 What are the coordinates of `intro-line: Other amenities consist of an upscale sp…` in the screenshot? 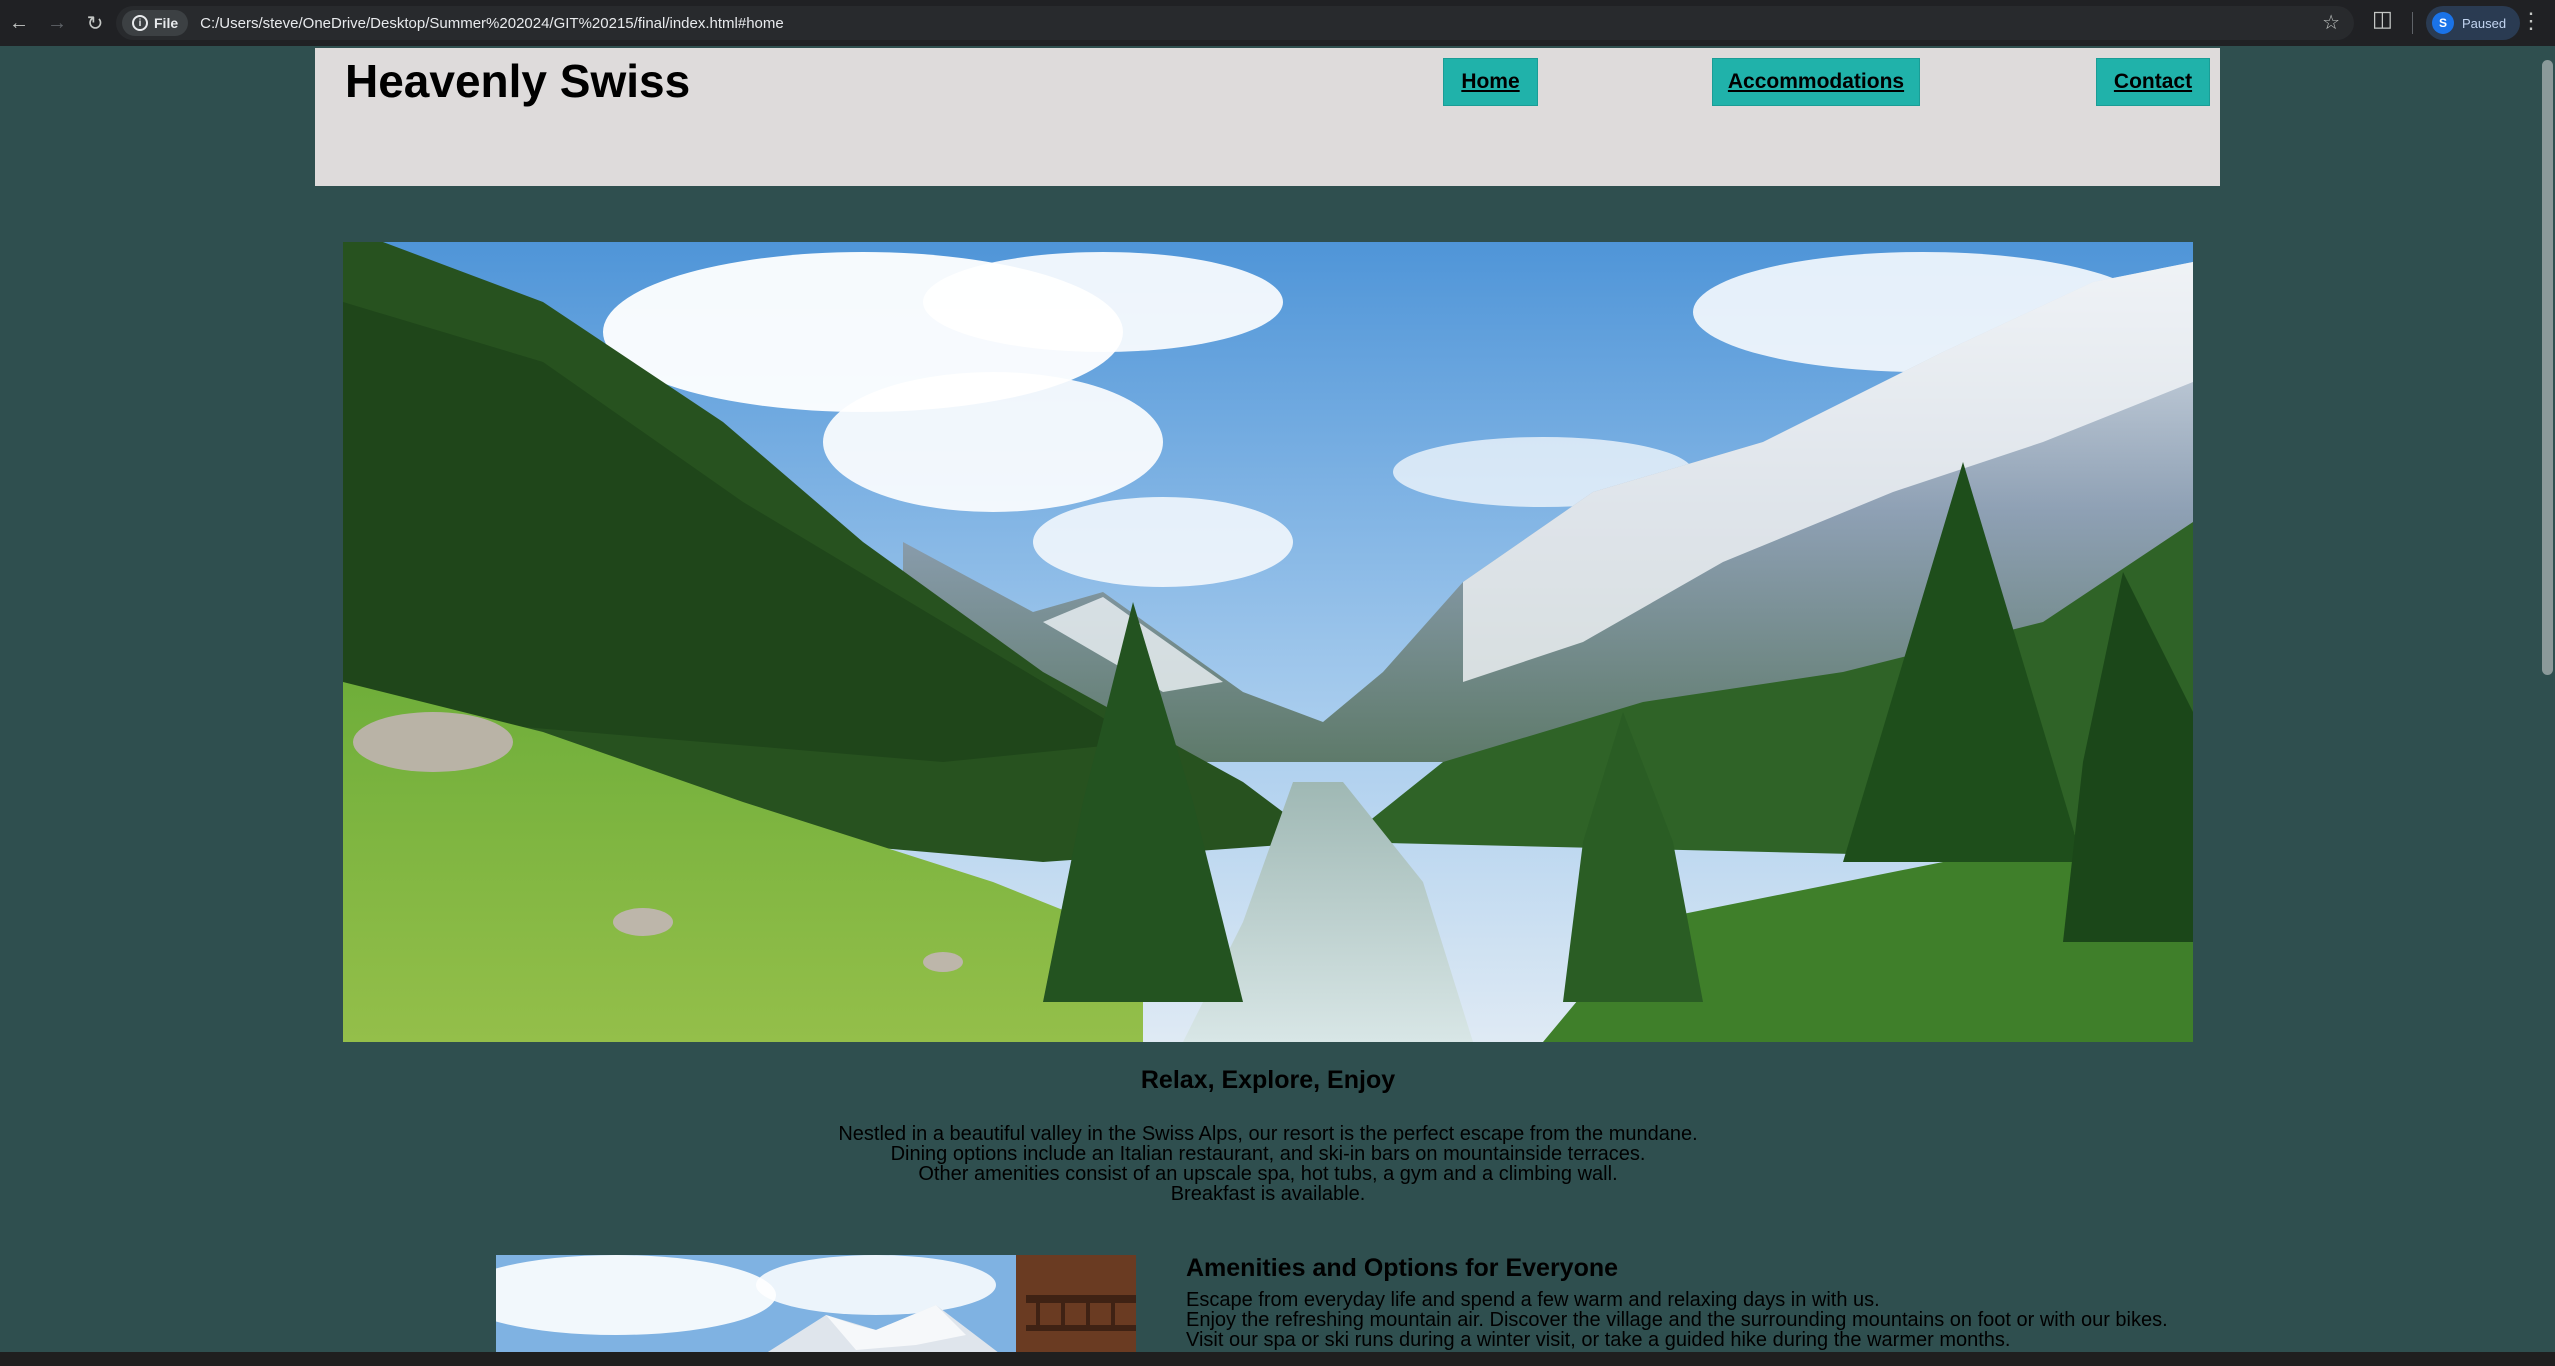 It's located at (1268, 1174).